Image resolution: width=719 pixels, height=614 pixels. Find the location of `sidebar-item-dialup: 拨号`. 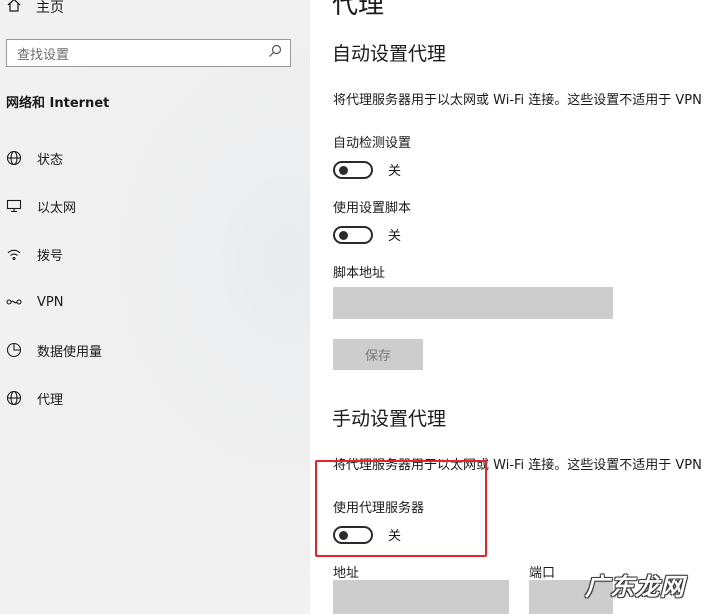

sidebar-item-dialup: 拨号 is located at coordinates (34, 254).